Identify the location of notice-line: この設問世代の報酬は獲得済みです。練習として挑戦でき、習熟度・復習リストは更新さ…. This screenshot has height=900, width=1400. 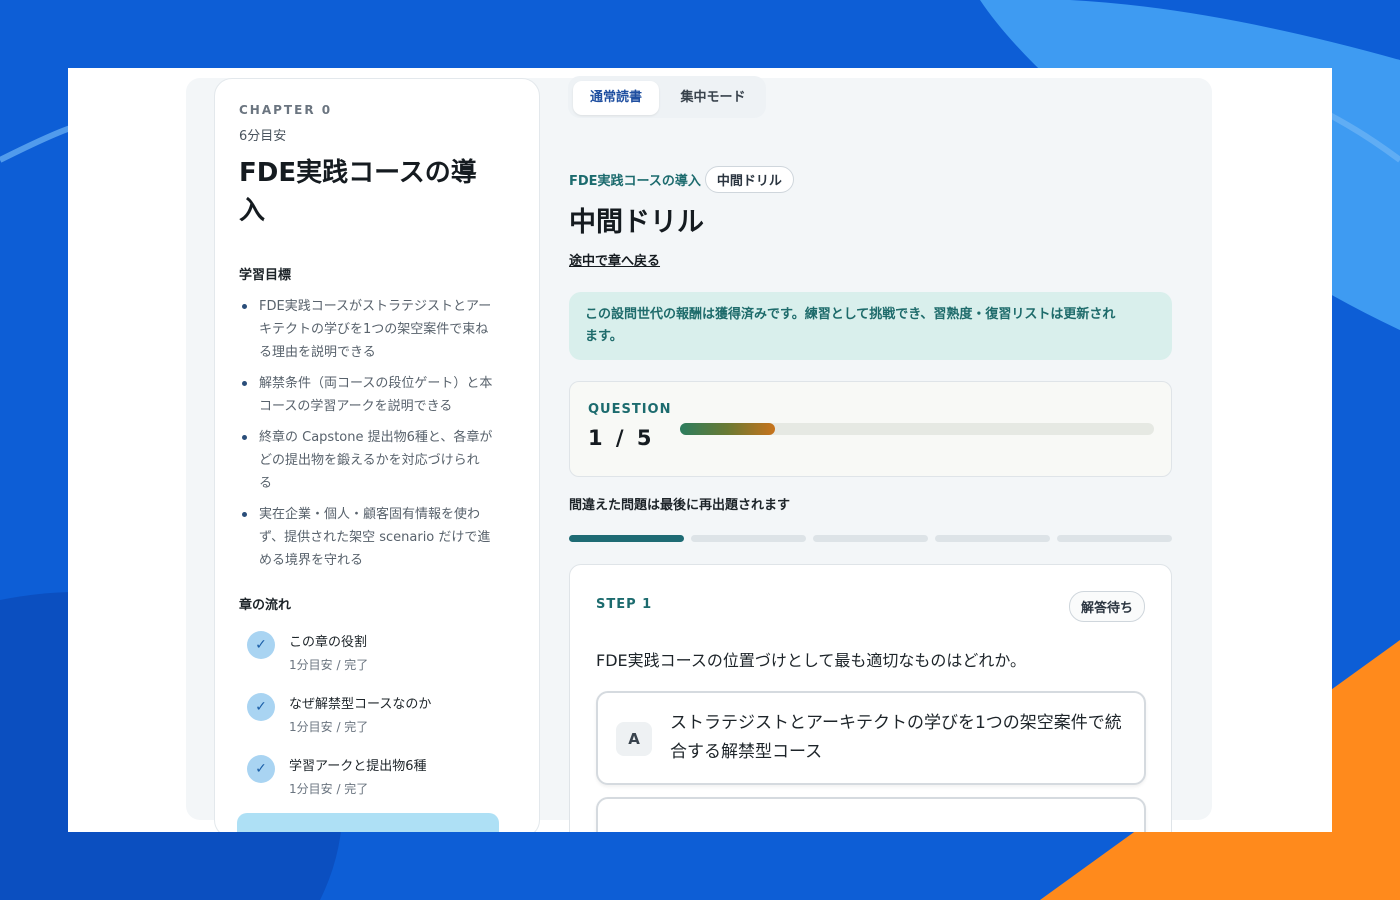
(850, 314).